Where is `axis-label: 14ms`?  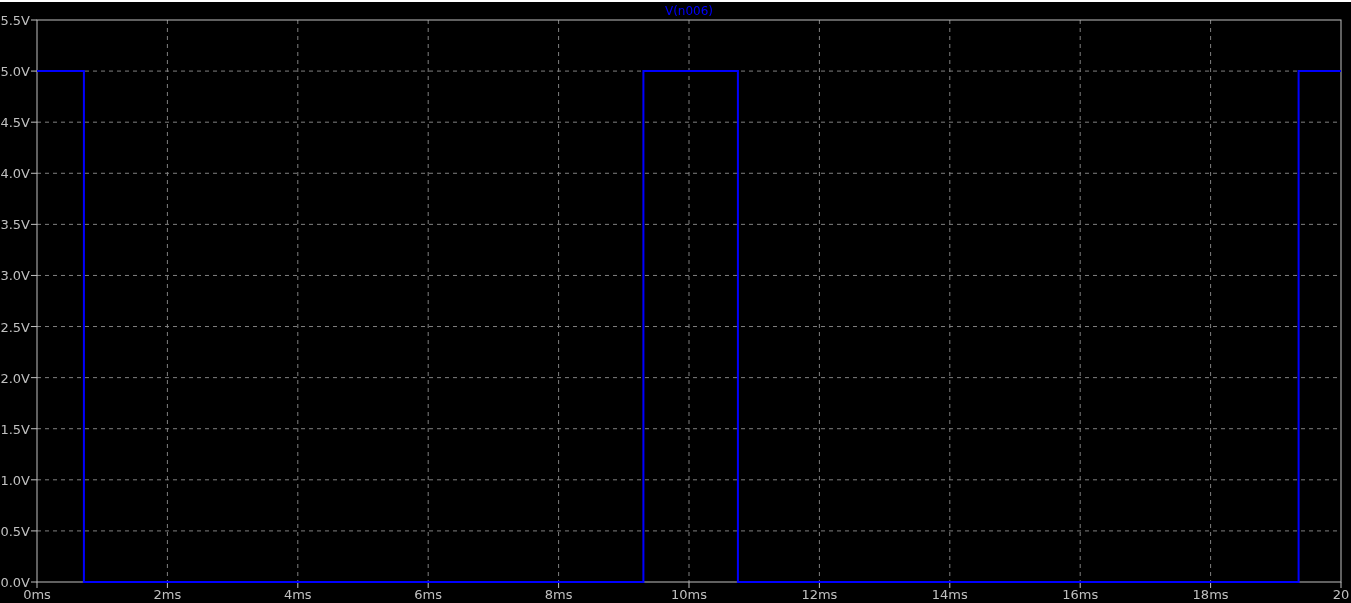
axis-label: 14ms is located at coordinates (949, 594).